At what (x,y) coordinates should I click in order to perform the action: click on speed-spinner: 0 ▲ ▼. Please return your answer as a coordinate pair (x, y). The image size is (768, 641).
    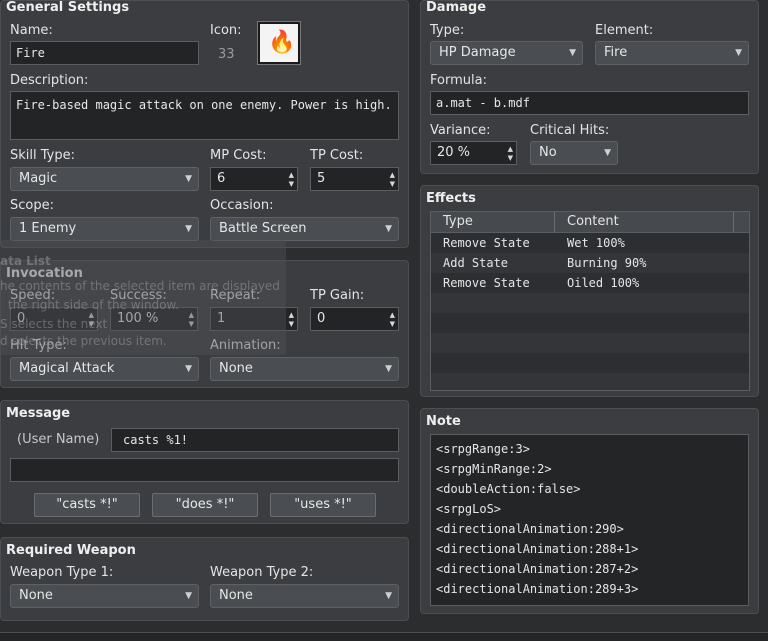
    Looking at the image, I should click on (54, 319).